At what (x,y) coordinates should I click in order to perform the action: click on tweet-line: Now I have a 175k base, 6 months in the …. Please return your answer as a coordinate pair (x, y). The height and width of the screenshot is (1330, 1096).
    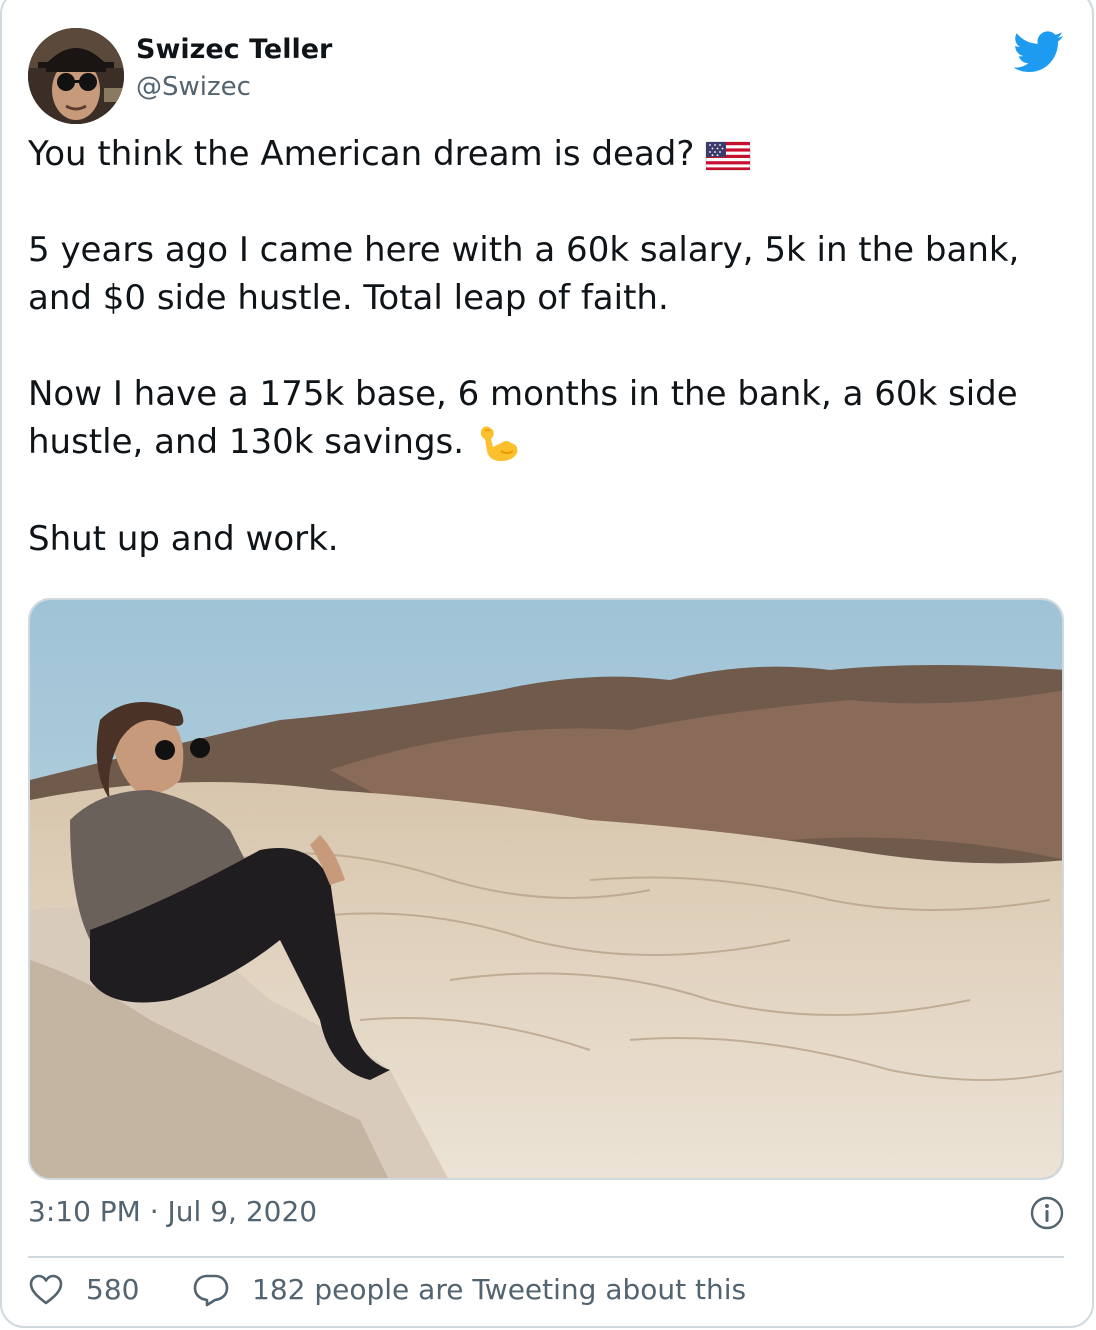
    Looking at the image, I should click on (523, 418).